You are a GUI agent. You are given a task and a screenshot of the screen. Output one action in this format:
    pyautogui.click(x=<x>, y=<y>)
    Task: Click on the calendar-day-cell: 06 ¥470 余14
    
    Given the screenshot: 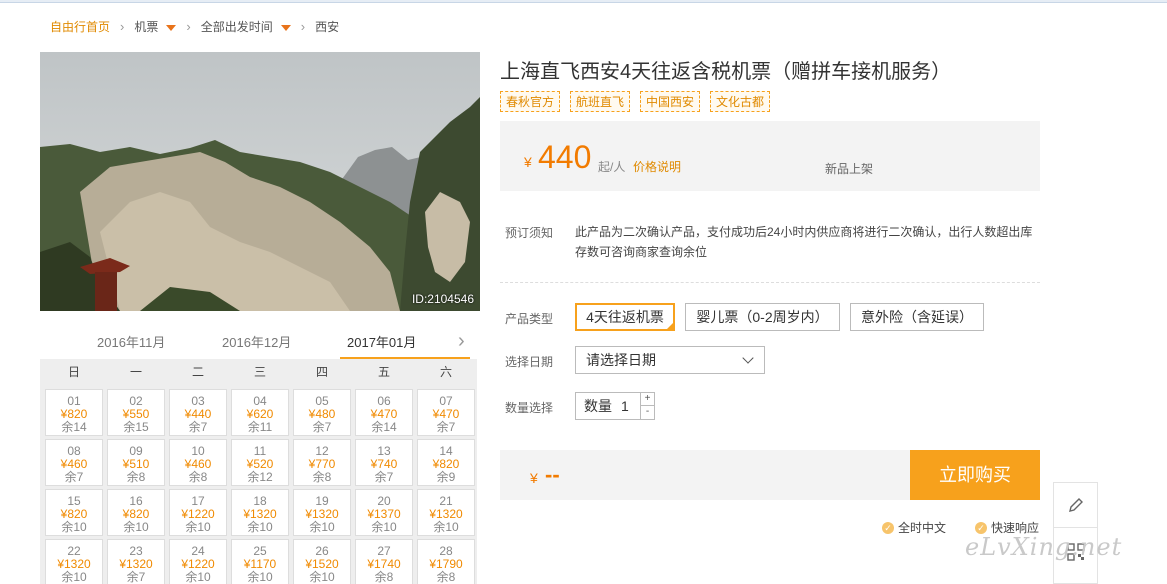 What is the action you would take?
    pyautogui.click(x=384, y=412)
    